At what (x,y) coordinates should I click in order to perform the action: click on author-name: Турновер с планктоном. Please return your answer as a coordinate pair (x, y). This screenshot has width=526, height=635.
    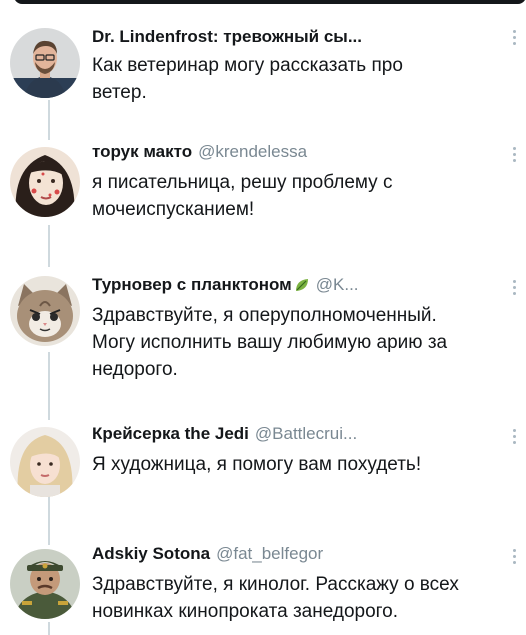
    Looking at the image, I should click on (192, 284).